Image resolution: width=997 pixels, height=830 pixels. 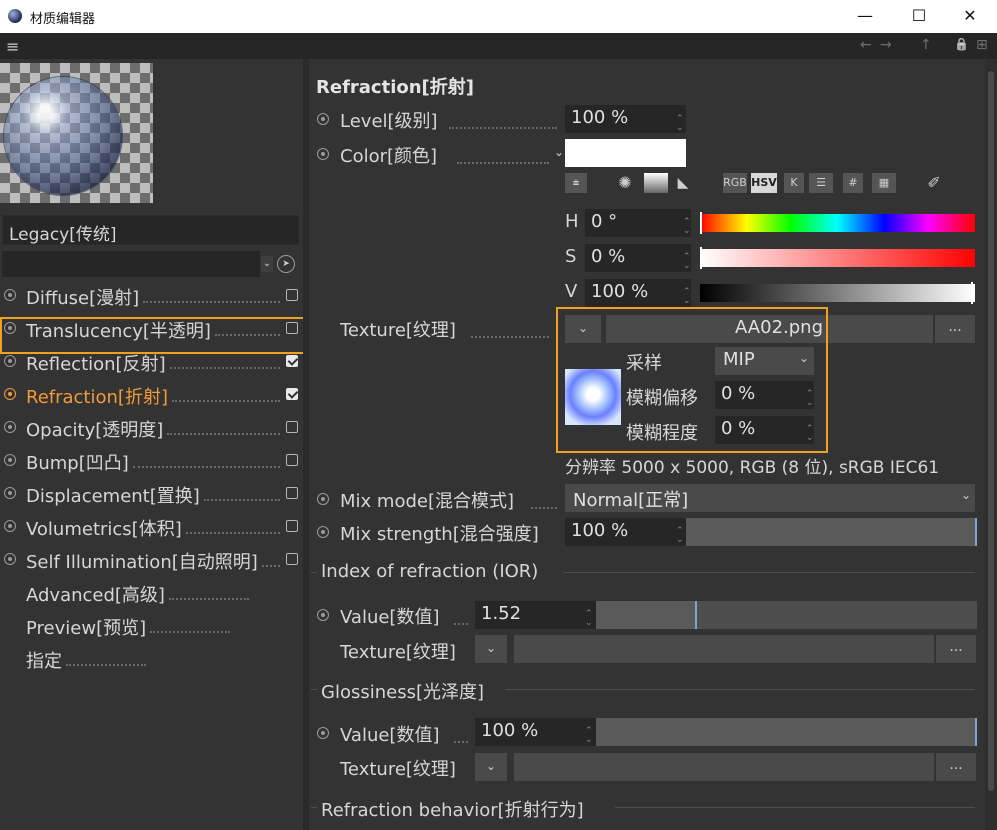 I want to click on image-picker-icon: ◣, so click(x=683, y=183).